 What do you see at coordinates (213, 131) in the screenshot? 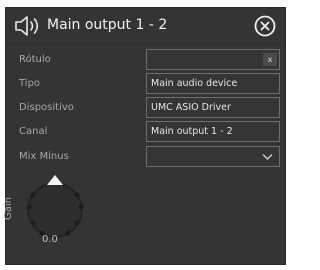
I see `canal-field: Main output 1 - 2` at bounding box center [213, 131].